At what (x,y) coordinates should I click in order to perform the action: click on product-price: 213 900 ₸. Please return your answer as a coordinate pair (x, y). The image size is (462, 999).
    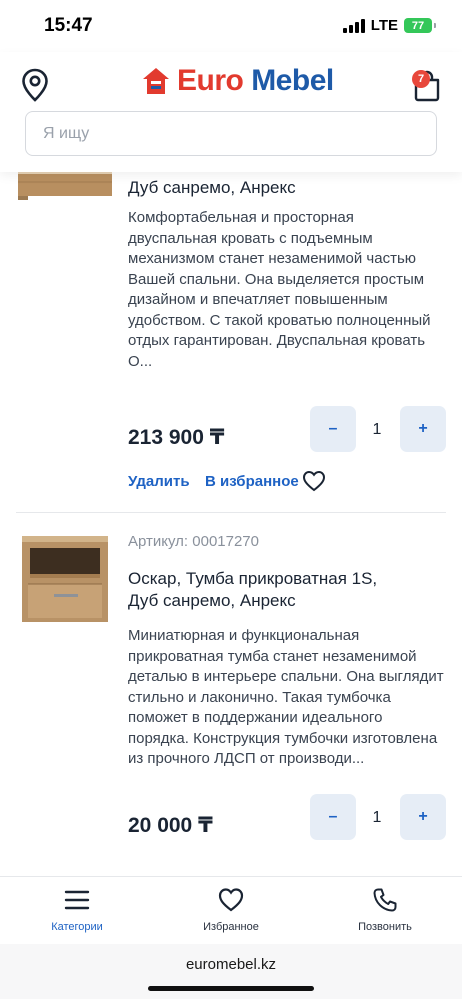
    Looking at the image, I should click on (176, 437).